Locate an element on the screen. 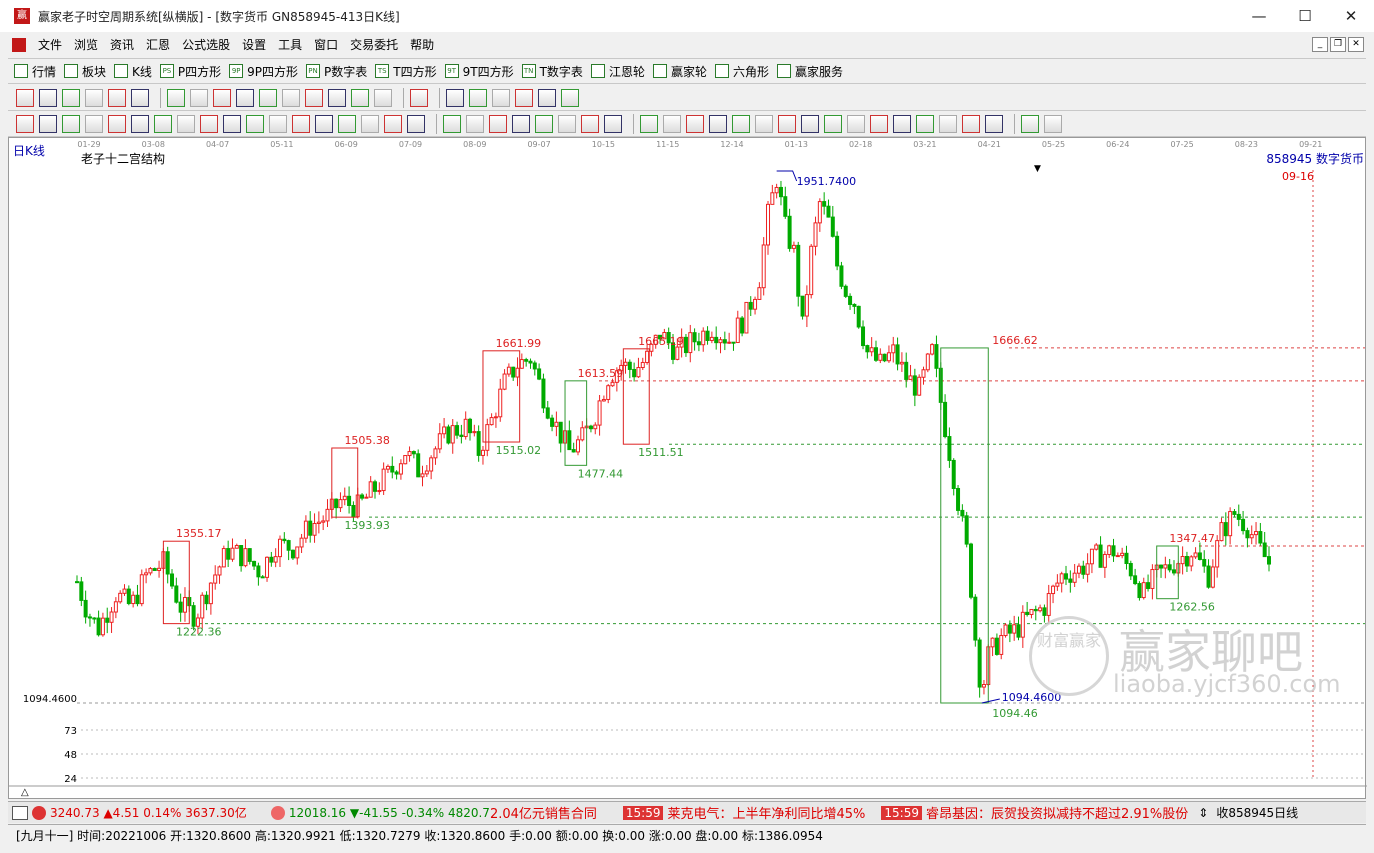  draw-tool-10-icon is located at coordinates (268, 97).